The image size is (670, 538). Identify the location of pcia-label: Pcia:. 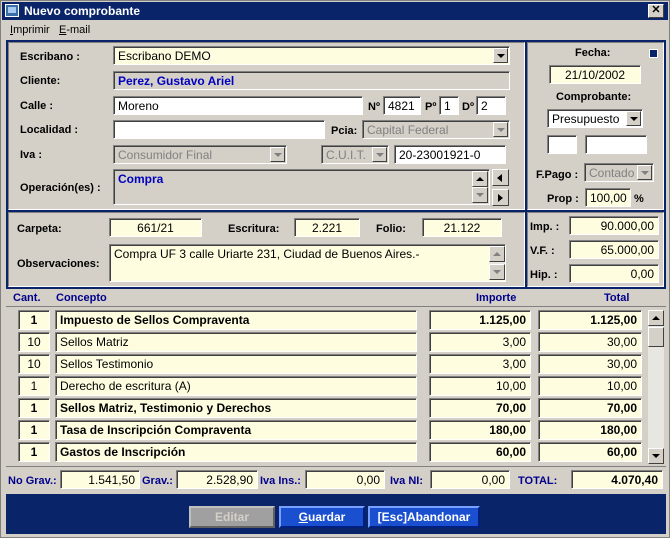
(344, 131).